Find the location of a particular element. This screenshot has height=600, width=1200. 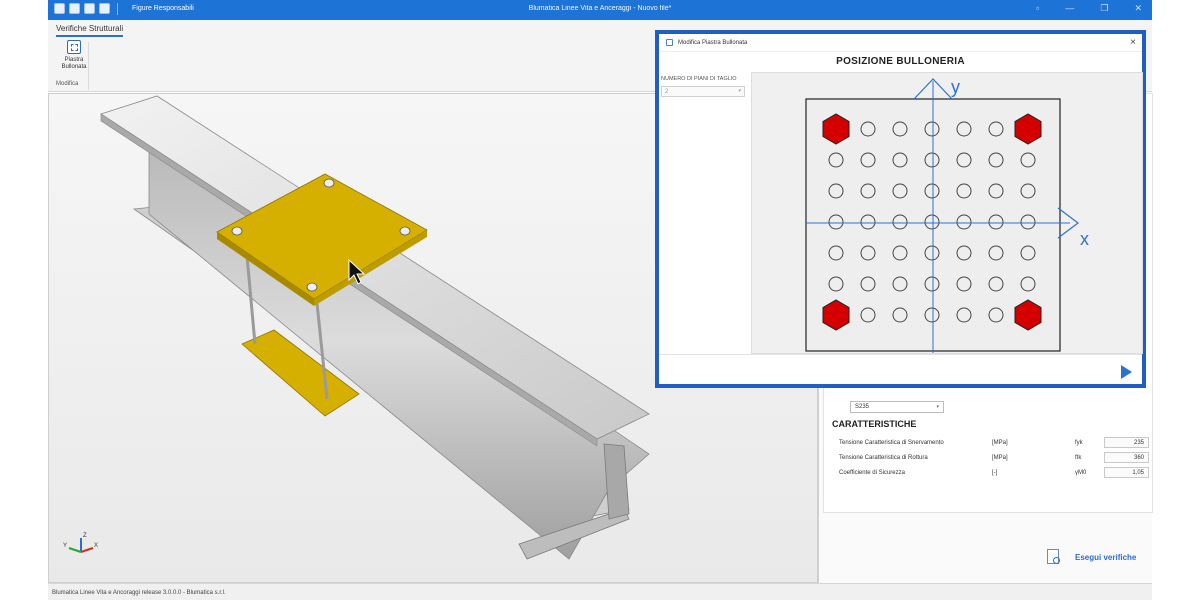

property-name: Tensione Caratteristica di Snervamento is located at coordinates (891, 443).